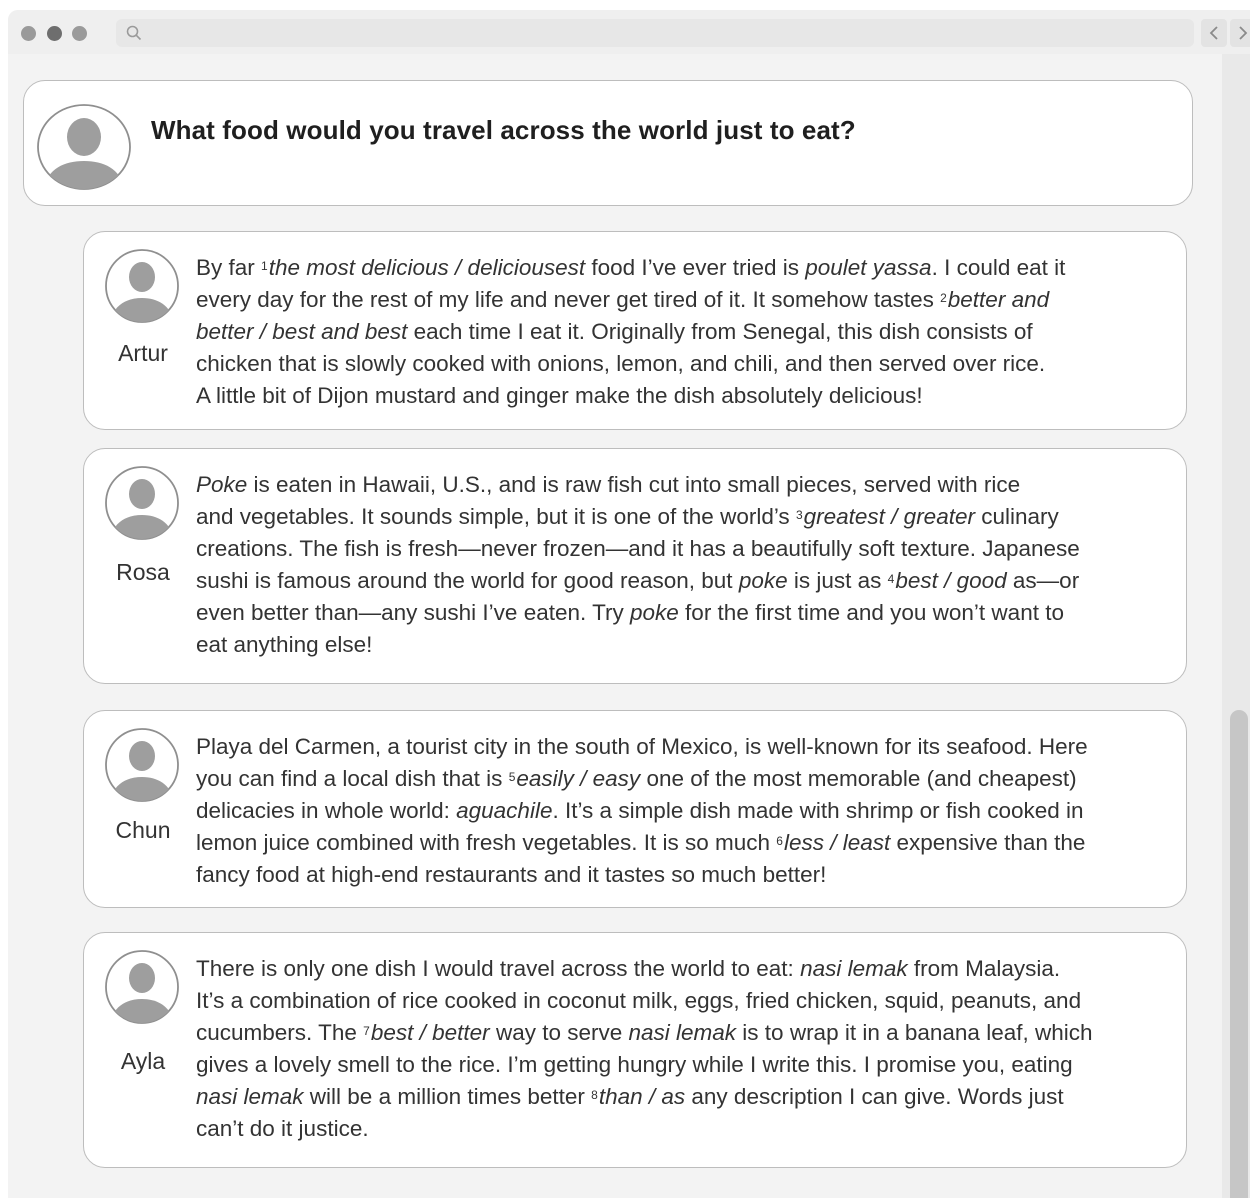 The height and width of the screenshot is (1198, 1250). What do you see at coordinates (998, 267) in the screenshot?
I see `text-run: . I could eat it` at bounding box center [998, 267].